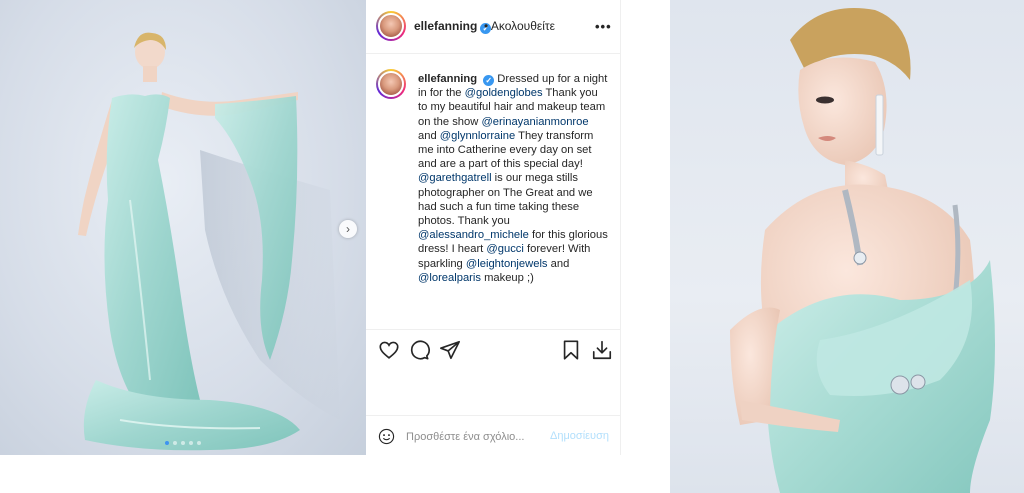 The height and width of the screenshot is (493, 1024). I want to click on mention-link: @gucci, so click(504, 249).